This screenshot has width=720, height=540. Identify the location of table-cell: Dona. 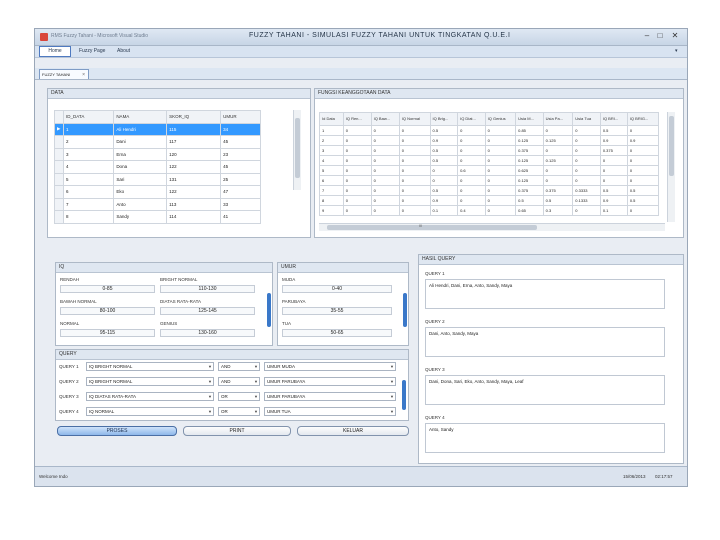
(140, 167).